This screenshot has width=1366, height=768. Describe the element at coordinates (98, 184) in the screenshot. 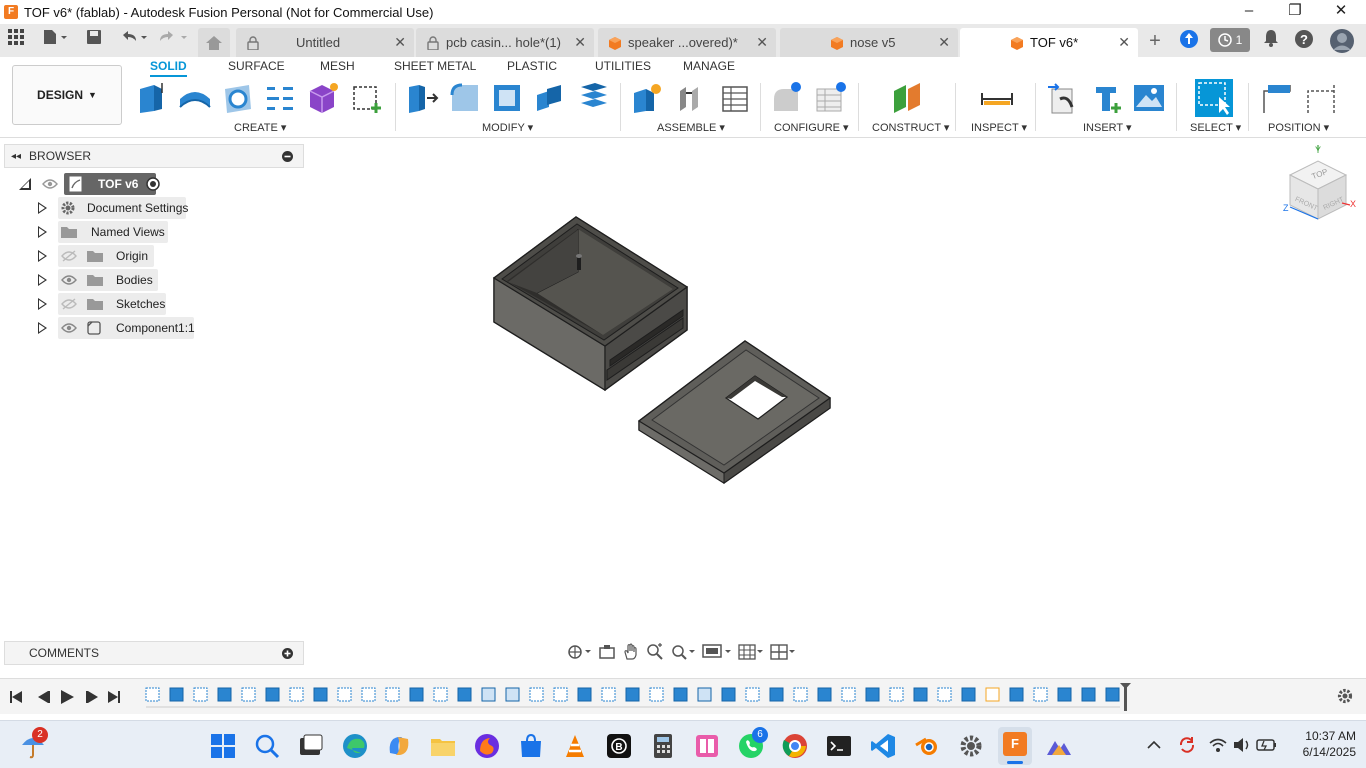

I see `browser-root-row: TOF v6` at that location.